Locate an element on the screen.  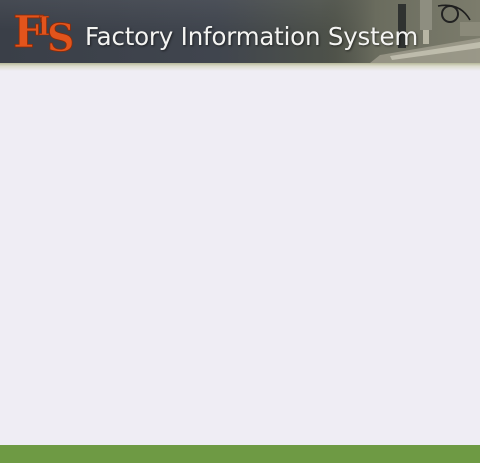
header-divider is located at coordinates (240, 67).